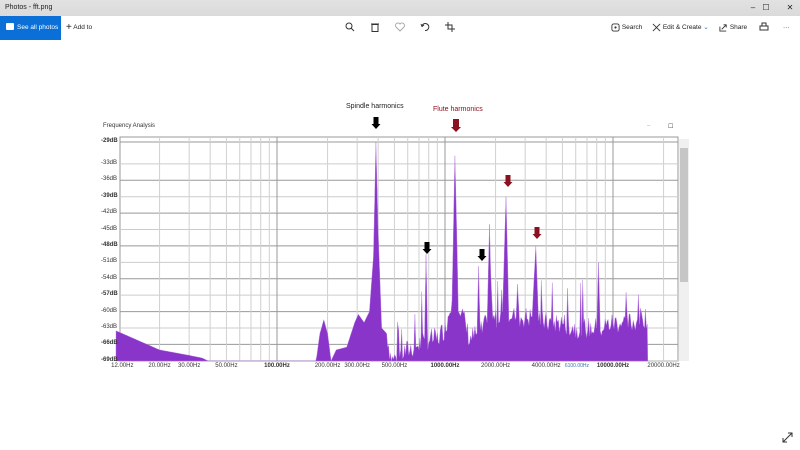 The height and width of the screenshot is (450, 800). Describe the element at coordinates (109, 326) in the screenshot. I see `y-tick-label: -63dB` at that location.